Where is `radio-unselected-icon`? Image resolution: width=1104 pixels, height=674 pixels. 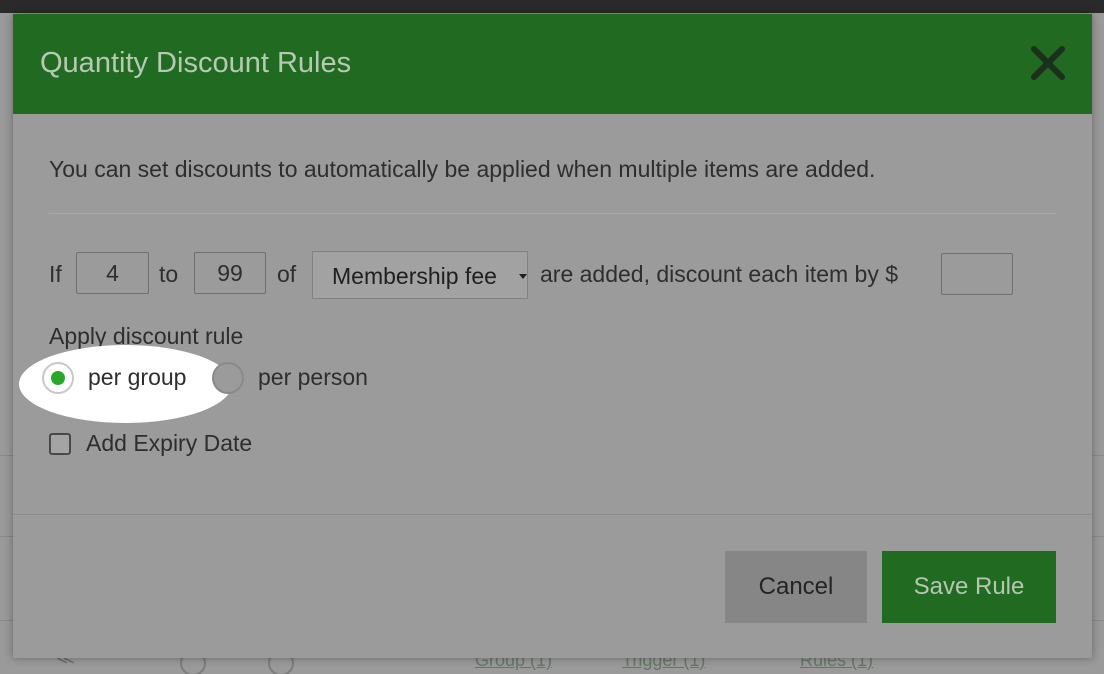 radio-unselected-icon is located at coordinates (228, 378).